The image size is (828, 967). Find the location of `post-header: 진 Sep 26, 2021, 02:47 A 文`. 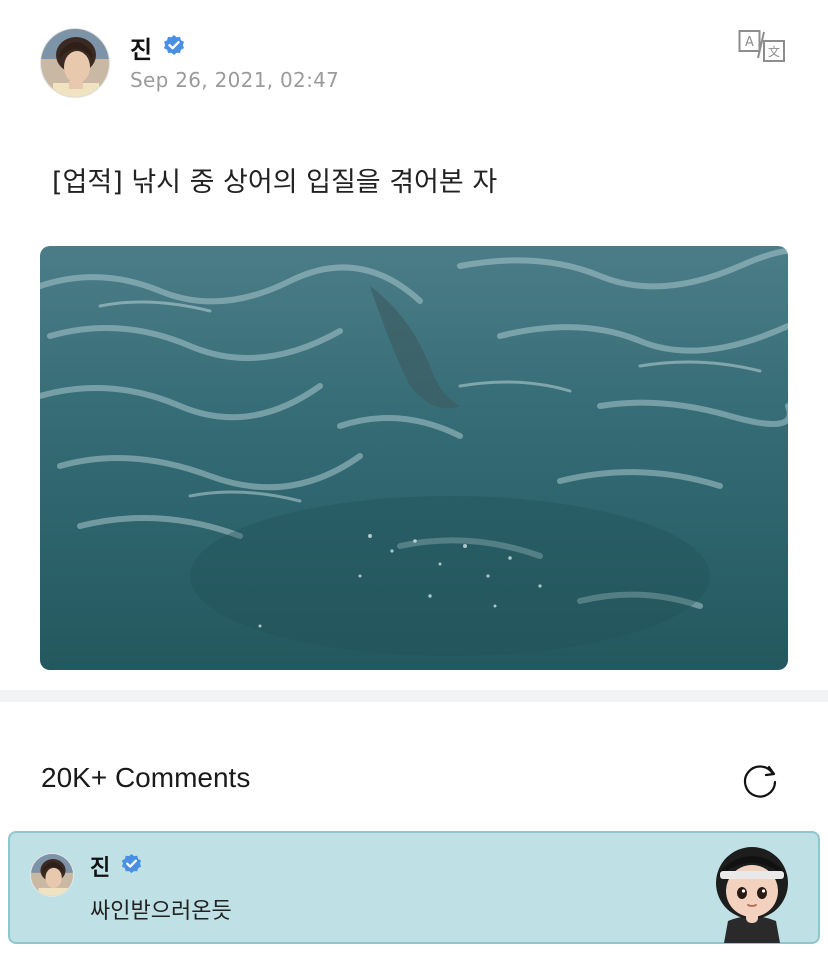

post-header: 진 Sep 26, 2021, 02:47 A 文 is located at coordinates (414, 64).